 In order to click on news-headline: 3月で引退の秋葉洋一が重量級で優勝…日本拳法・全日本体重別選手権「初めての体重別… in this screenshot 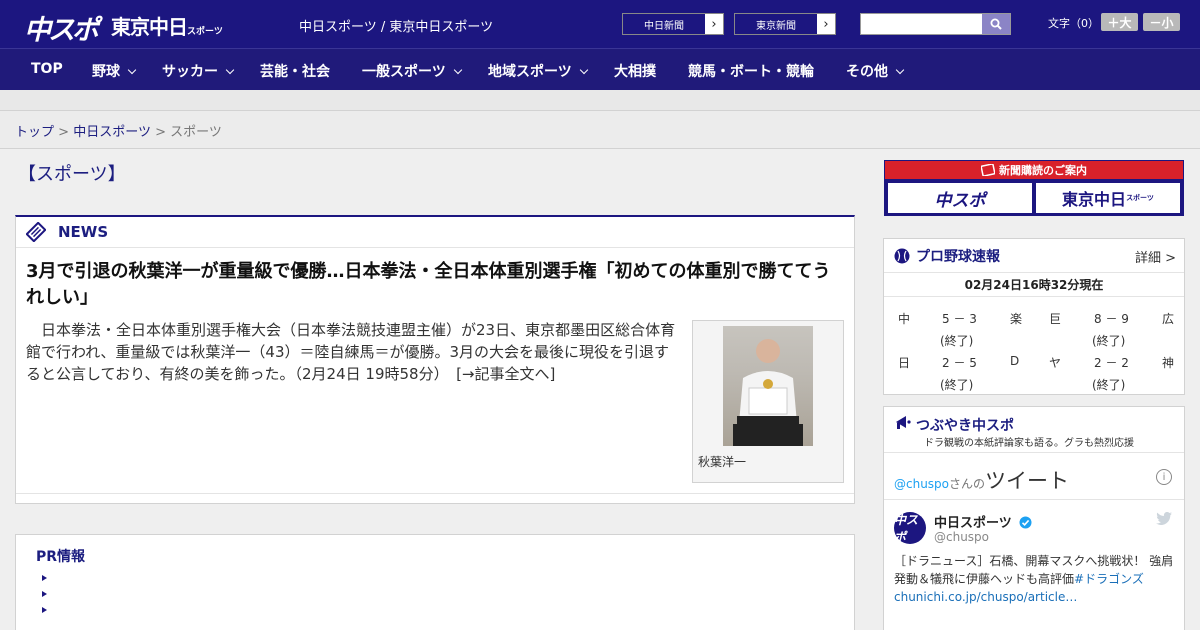, I will do `click(433, 285)`.